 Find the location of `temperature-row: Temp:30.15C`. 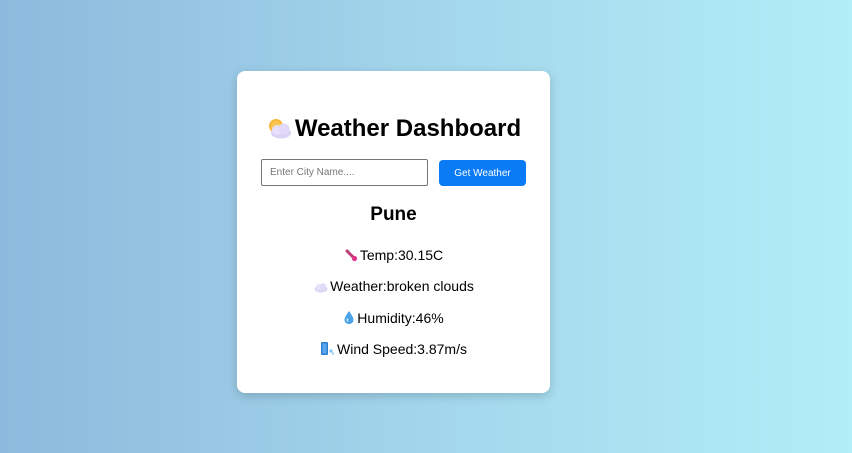

temperature-row: Temp:30.15C is located at coordinates (393, 255).